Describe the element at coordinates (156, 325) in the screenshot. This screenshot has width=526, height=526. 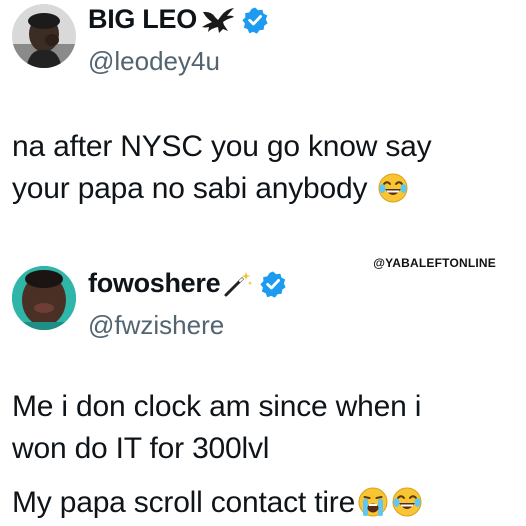
I see `handle: @fwzishere` at that location.